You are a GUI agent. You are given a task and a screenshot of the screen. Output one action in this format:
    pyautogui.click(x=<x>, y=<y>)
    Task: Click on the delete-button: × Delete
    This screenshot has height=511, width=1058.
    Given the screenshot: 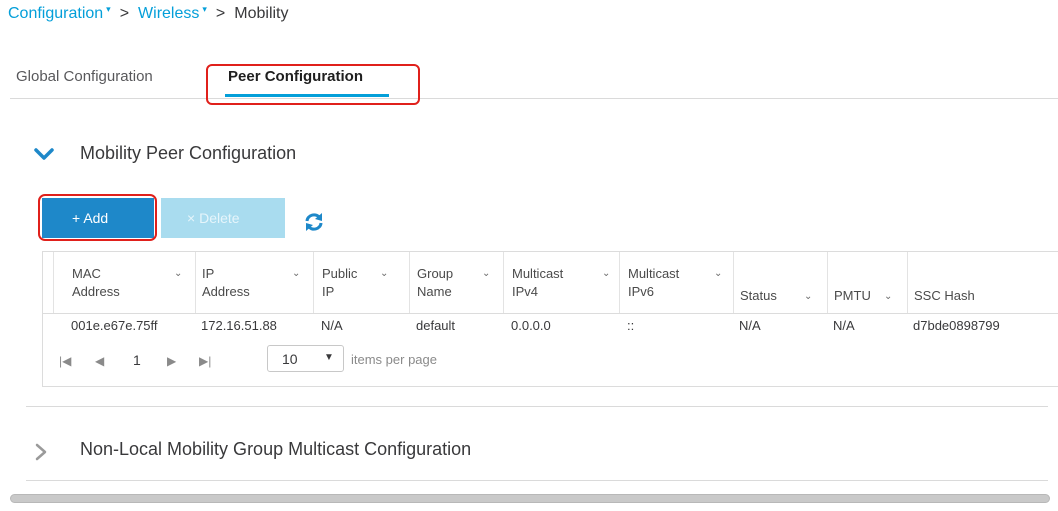 What is the action you would take?
    pyautogui.click(x=223, y=218)
    